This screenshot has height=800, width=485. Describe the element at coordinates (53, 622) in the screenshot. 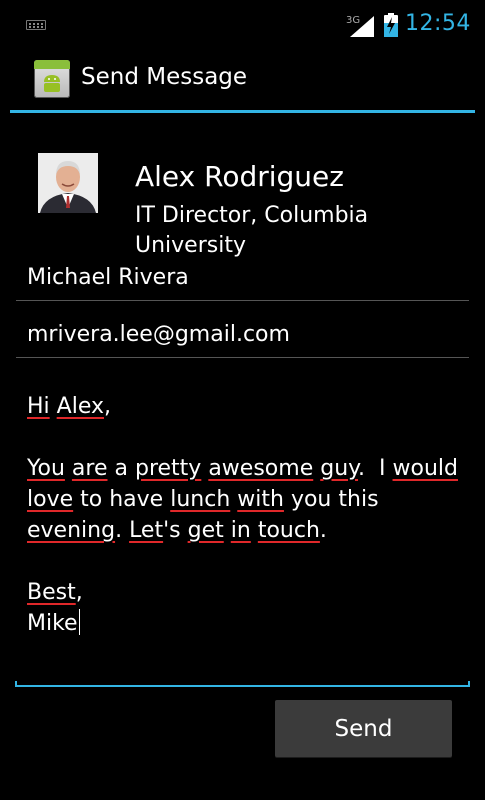

I see `message-line: Mike` at that location.